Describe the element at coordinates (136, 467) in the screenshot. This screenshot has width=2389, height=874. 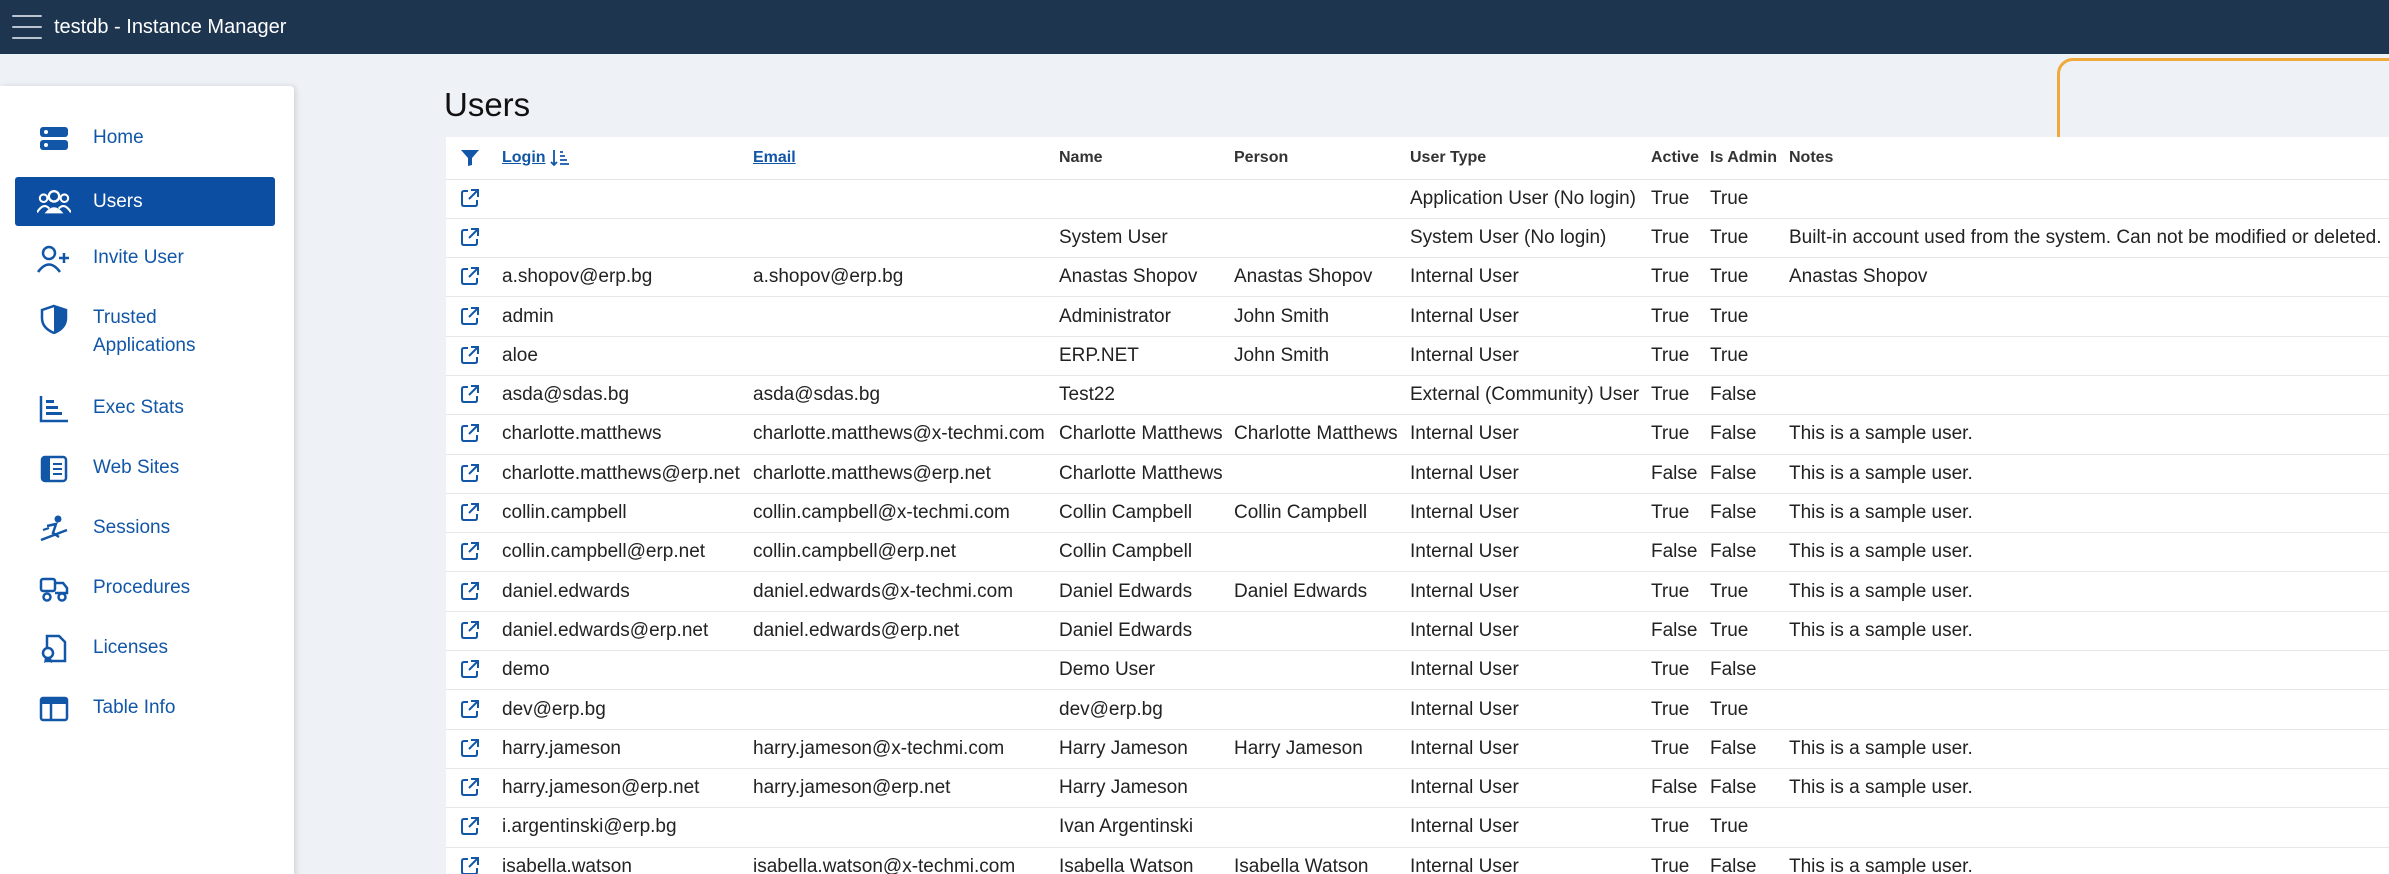
I see `sidebar-item-label: Web Sites` at that location.